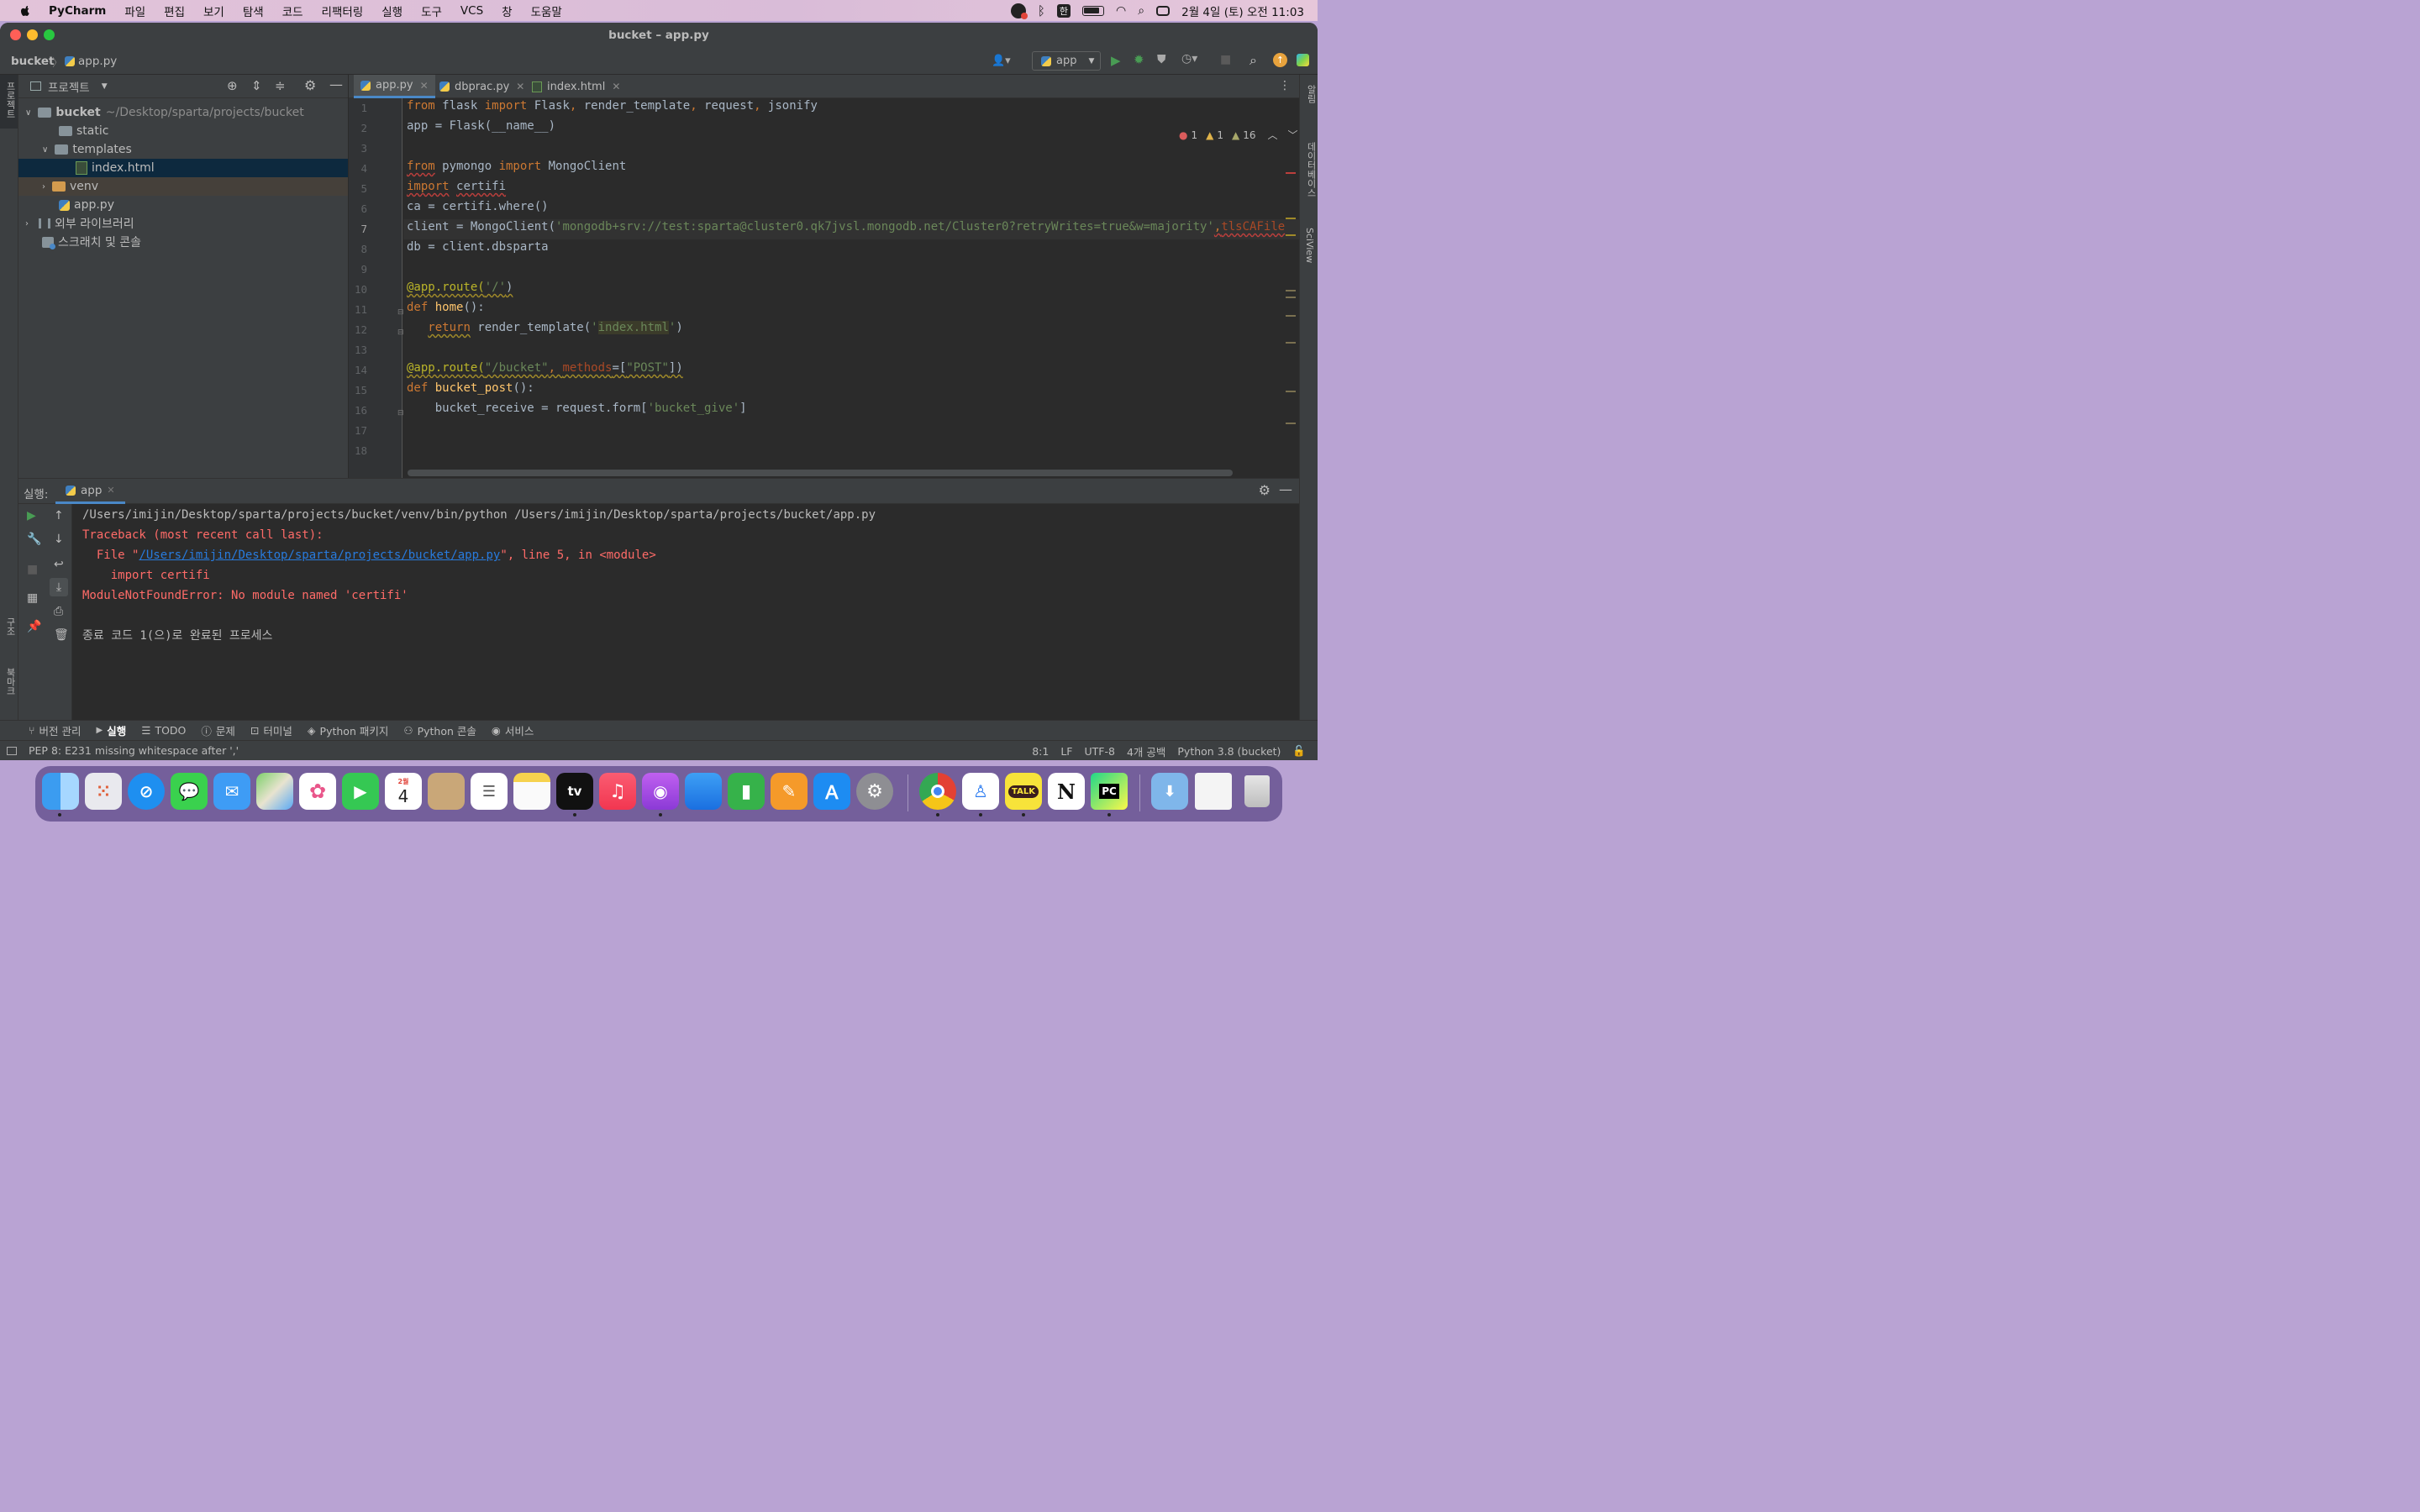 Image resolution: width=2420 pixels, height=1512 pixels. I want to click on menu-item-tools: 도구, so click(432, 11).